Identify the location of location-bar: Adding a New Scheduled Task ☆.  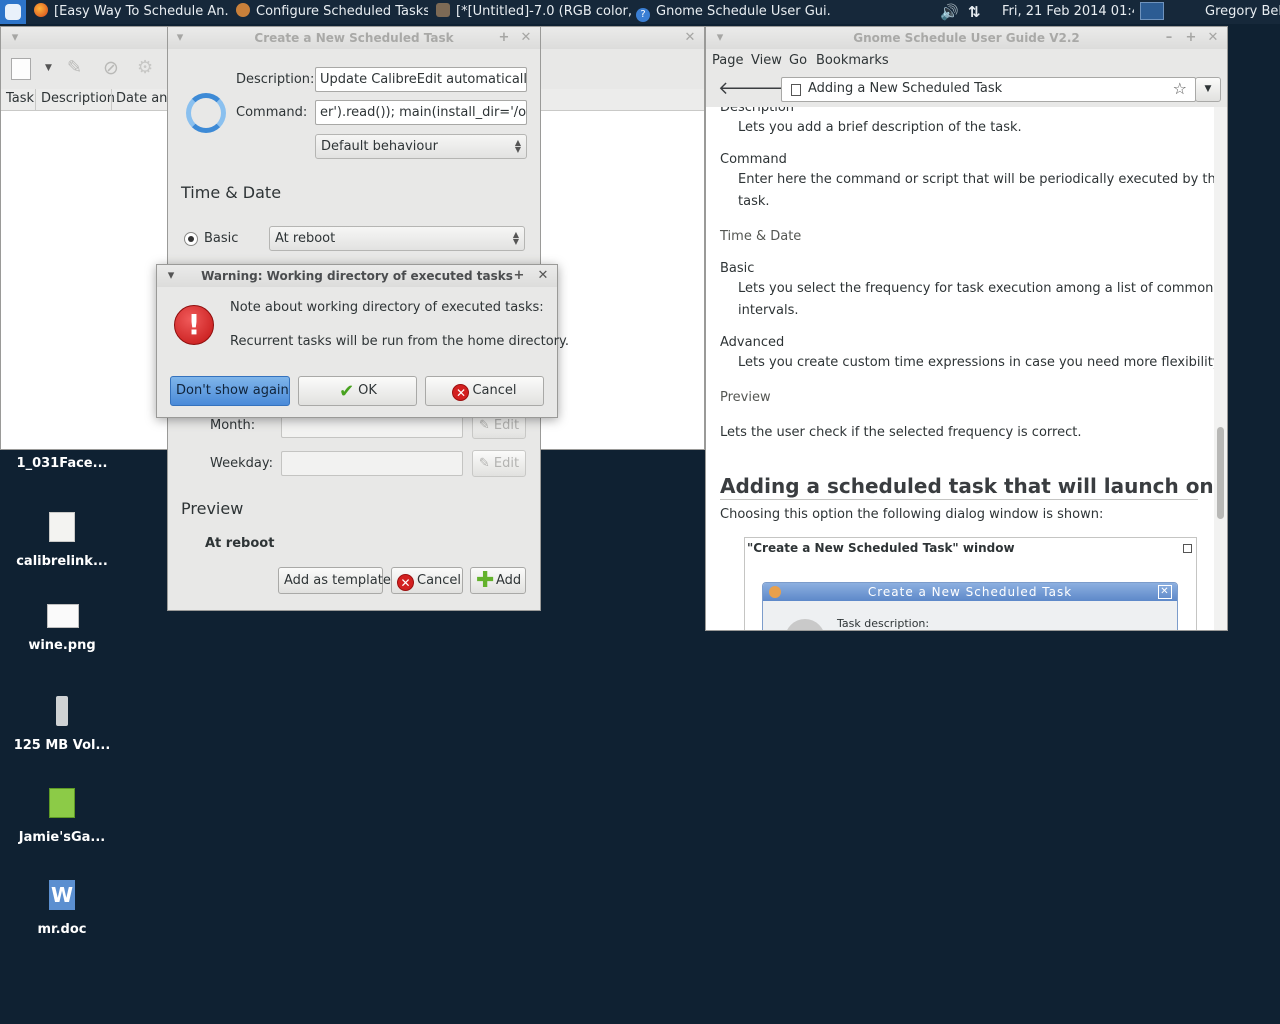
(988, 89).